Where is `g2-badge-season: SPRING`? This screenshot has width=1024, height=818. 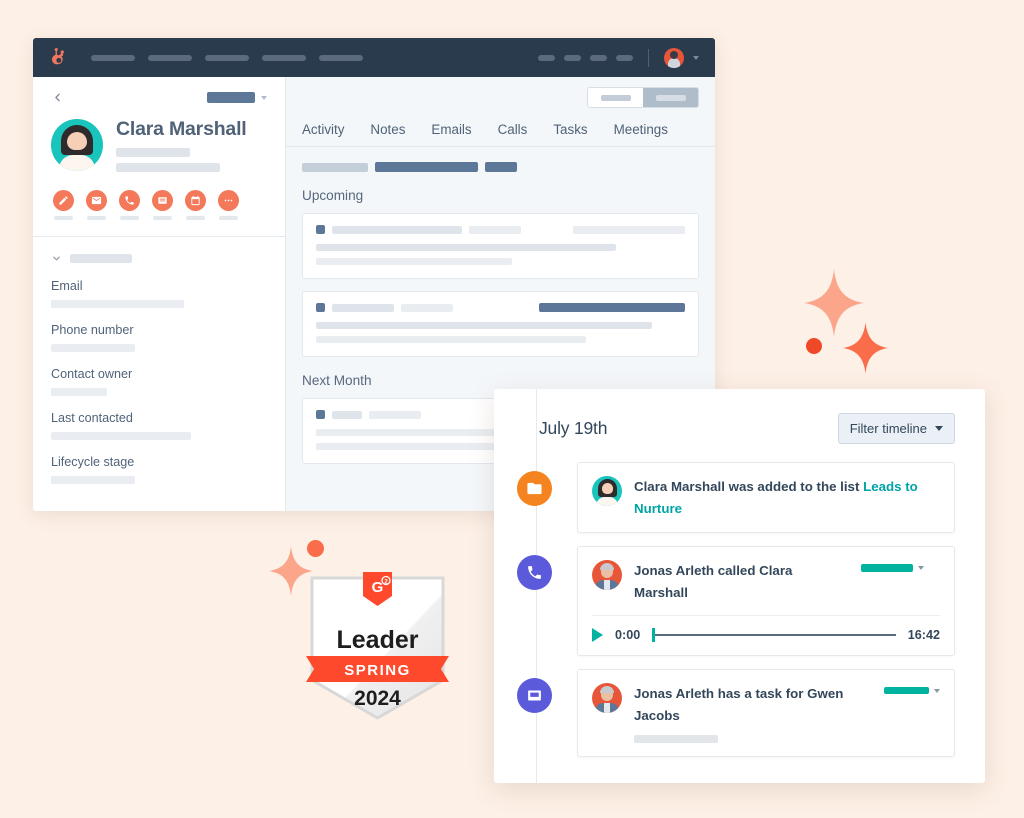 g2-badge-season: SPRING is located at coordinates (377, 670).